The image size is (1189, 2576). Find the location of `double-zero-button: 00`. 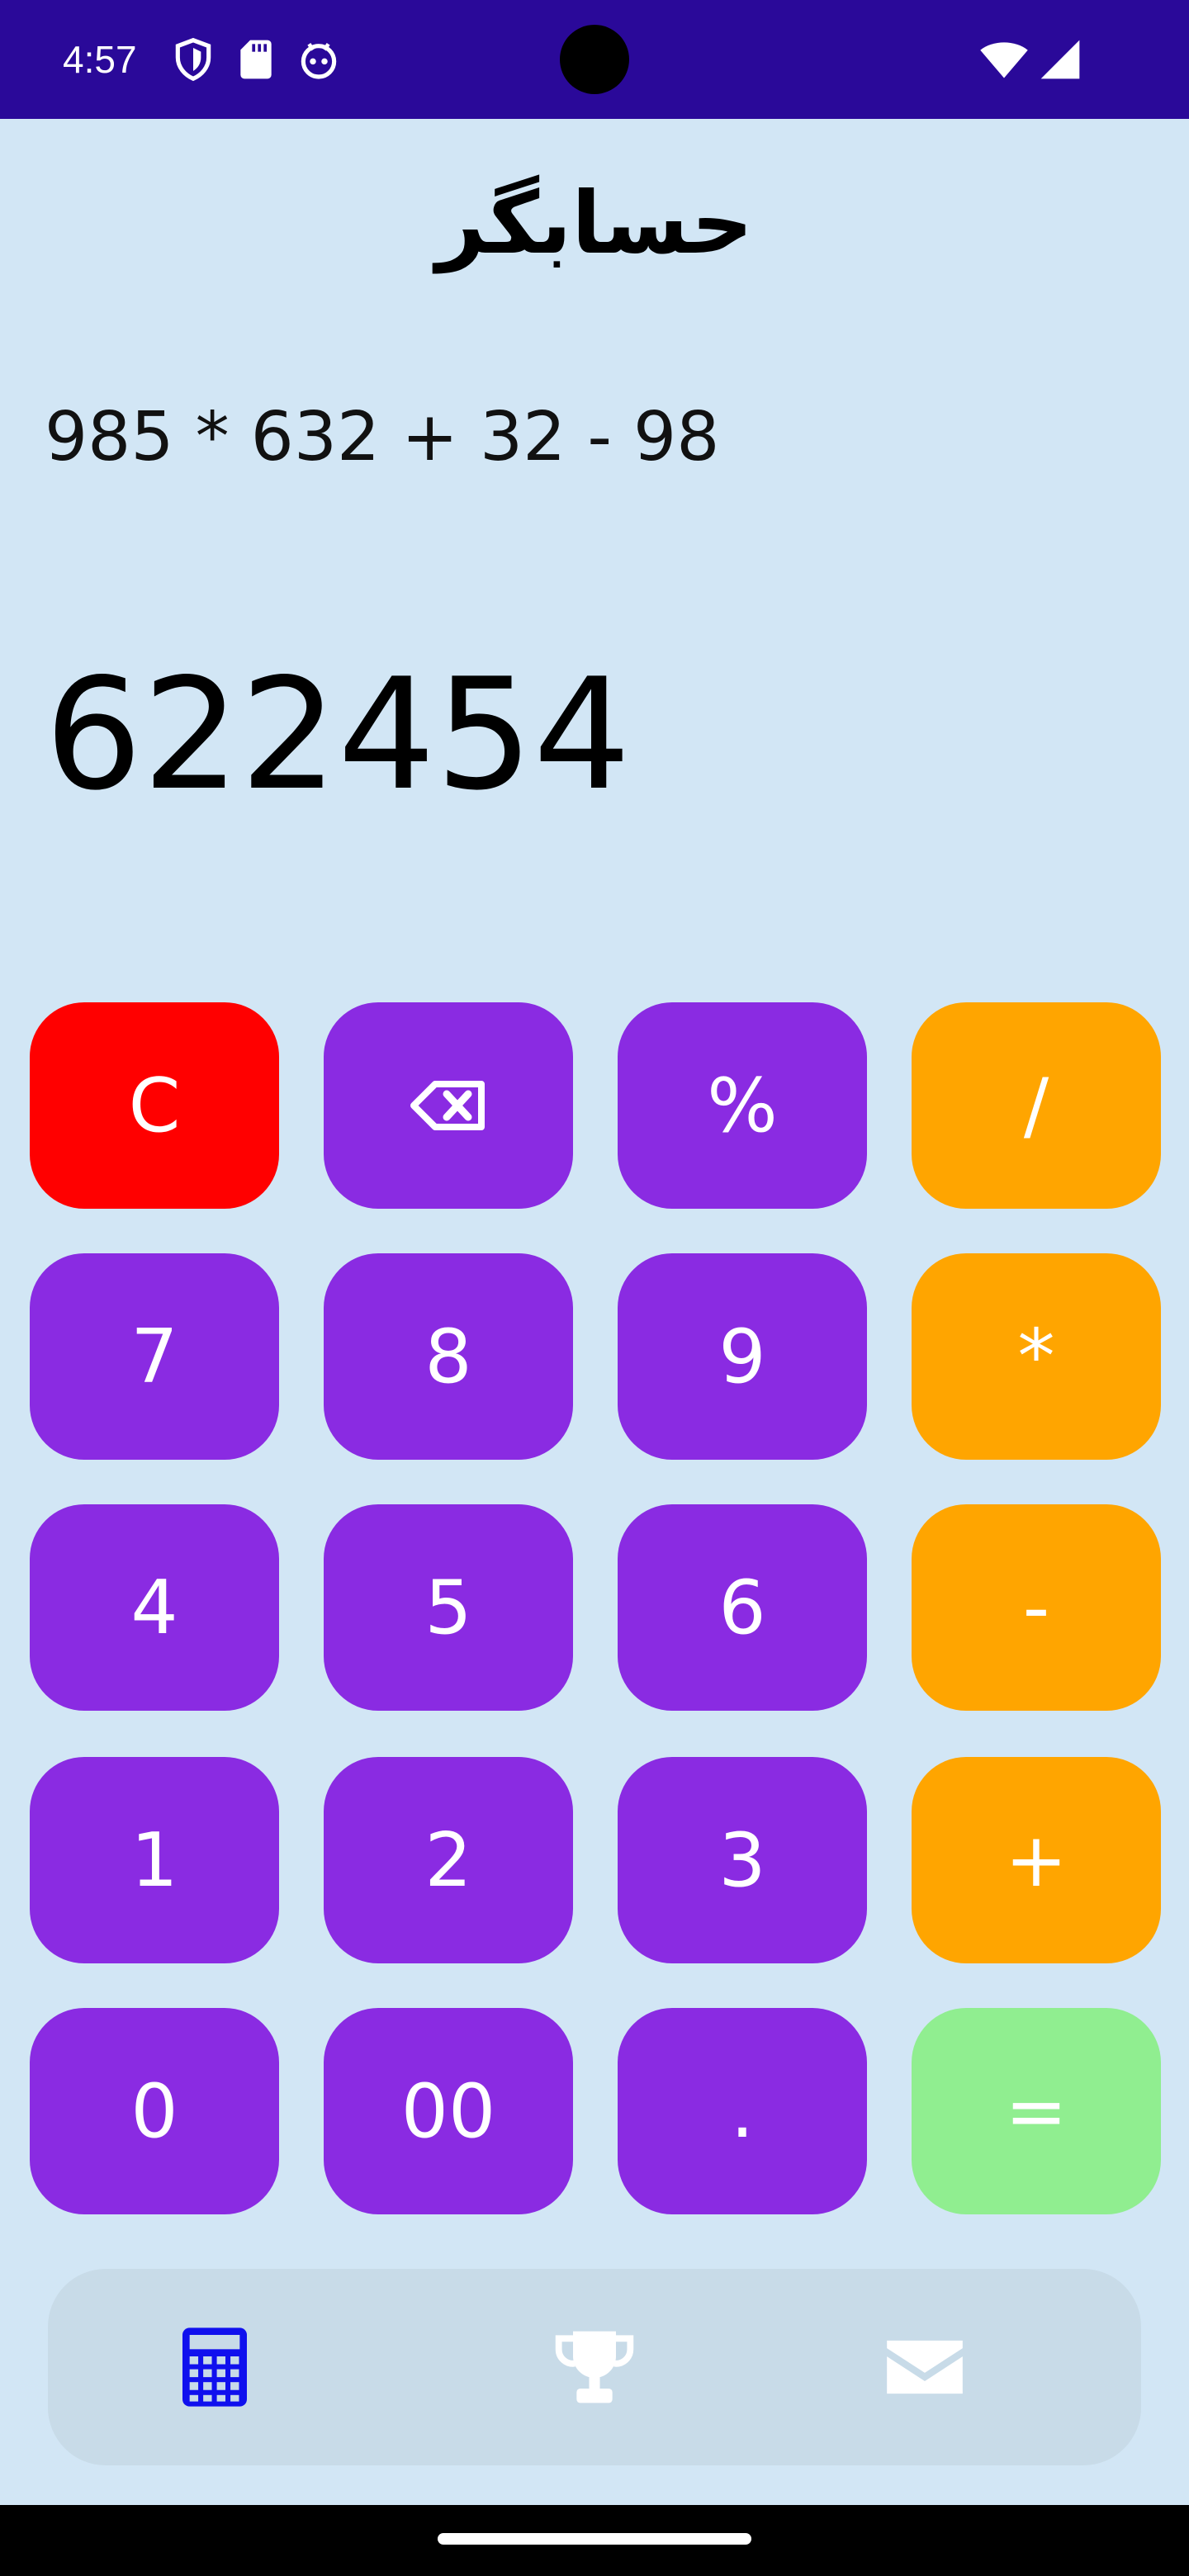

double-zero-button: 00 is located at coordinates (448, 2111).